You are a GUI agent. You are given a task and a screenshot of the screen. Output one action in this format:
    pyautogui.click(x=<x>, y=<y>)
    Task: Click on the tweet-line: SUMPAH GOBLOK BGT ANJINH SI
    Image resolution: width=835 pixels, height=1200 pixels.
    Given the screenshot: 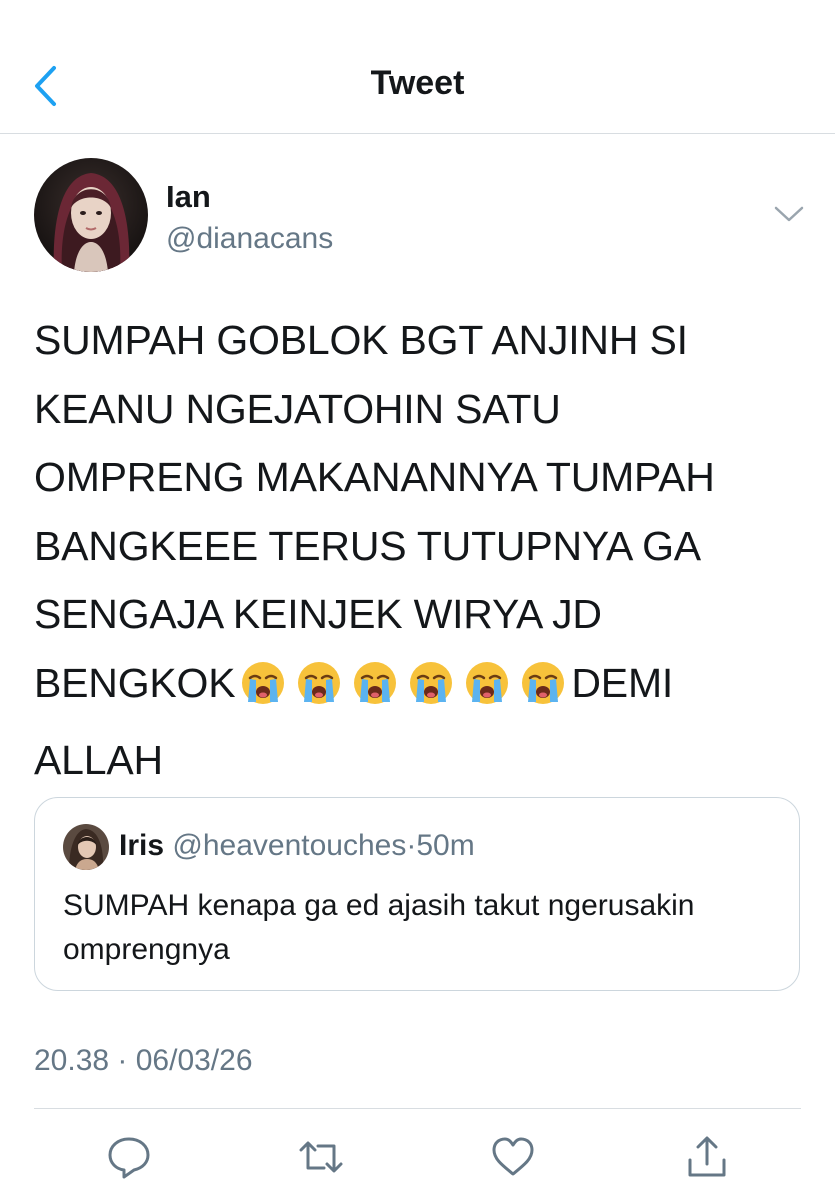 What is the action you would take?
    pyautogui.click(x=361, y=340)
    